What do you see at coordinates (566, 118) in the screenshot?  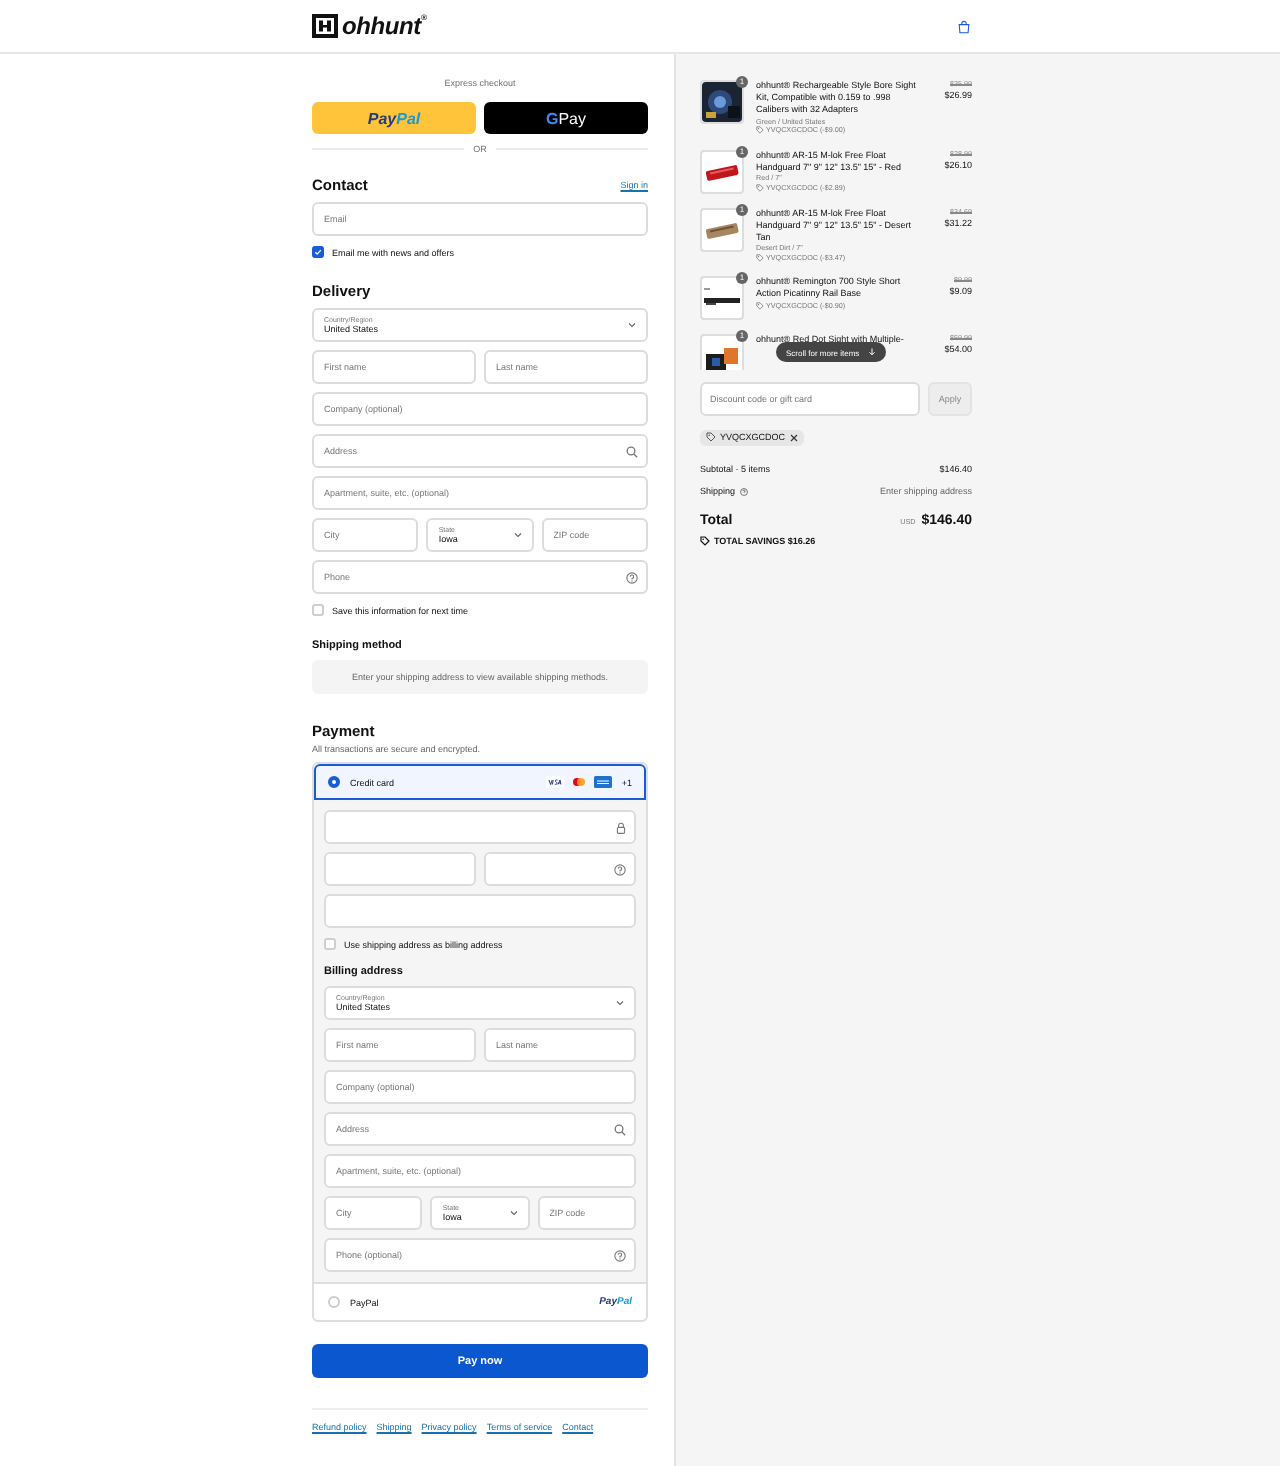 I see `google-pay-button: GPay` at bounding box center [566, 118].